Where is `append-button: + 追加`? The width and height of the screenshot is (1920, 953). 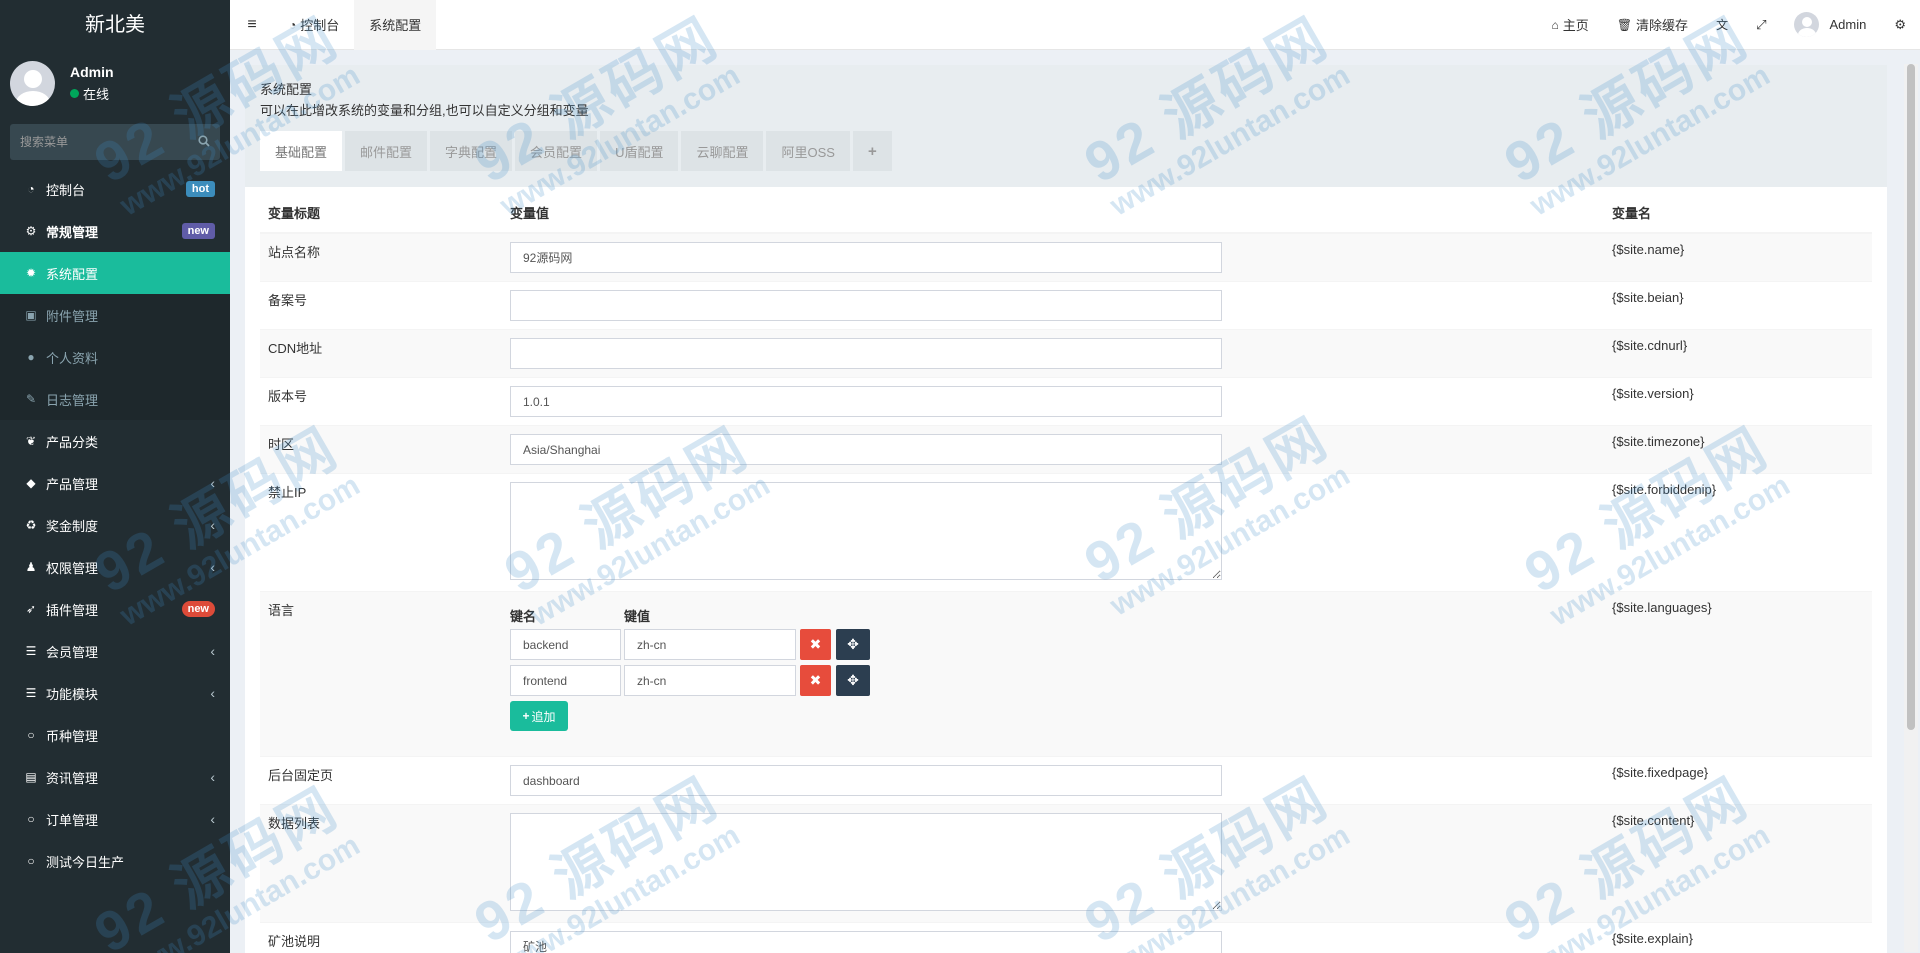 append-button: + 追加 is located at coordinates (539, 716).